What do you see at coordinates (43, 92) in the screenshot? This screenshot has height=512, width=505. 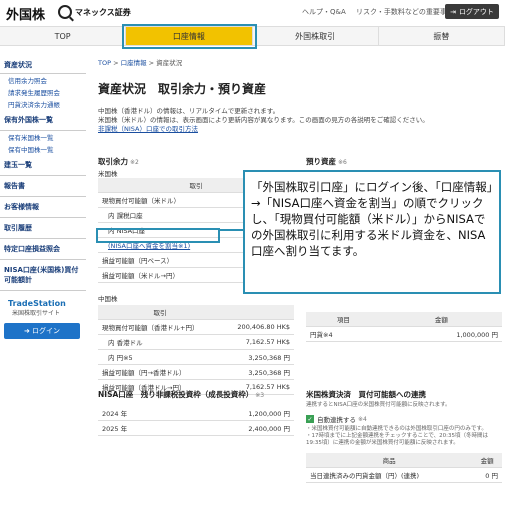 I see `sidebar-item-claims: 請求発生履歴照会` at bounding box center [43, 92].